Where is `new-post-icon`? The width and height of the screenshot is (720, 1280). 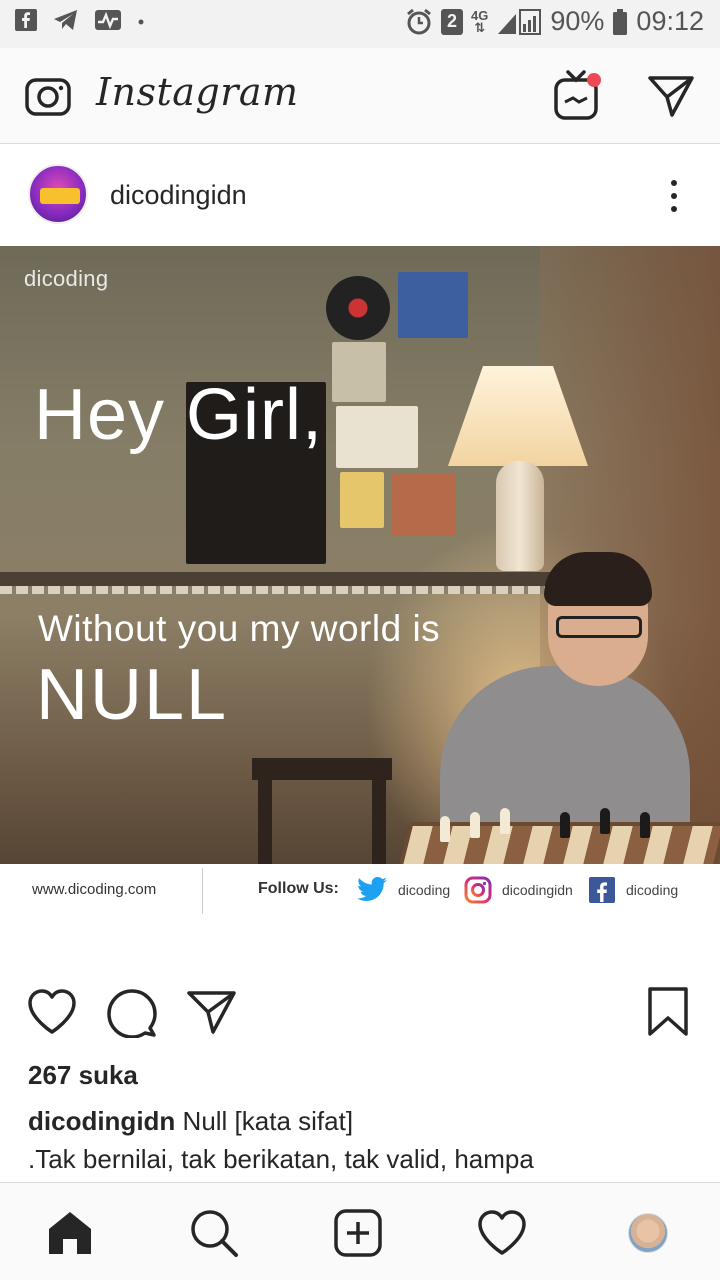
new-post-icon is located at coordinates (358, 1233).